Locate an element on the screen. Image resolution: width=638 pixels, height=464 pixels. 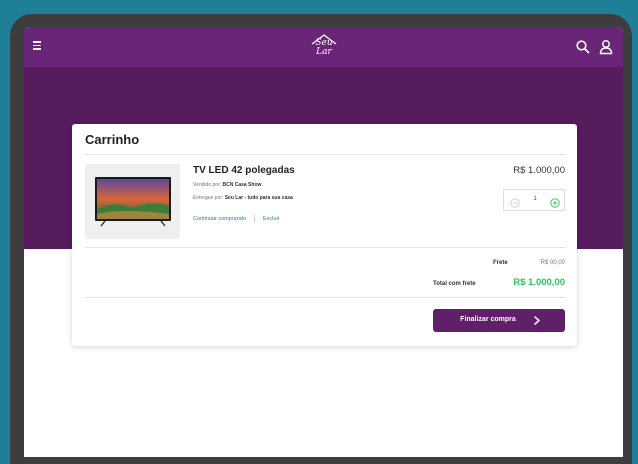
sold-by-value: BCN Casa Show is located at coordinates (242, 185).